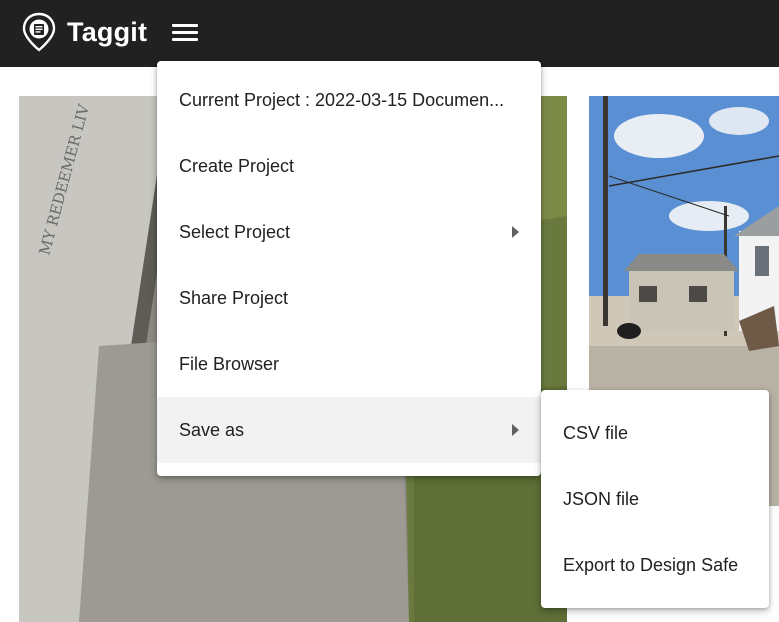 The height and width of the screenshot is (622, 779). What do you see at coordinates (349, 364) in the screenshot?
I see `menu-item-file-browser: File Browser` at bounding box center [349, 364].